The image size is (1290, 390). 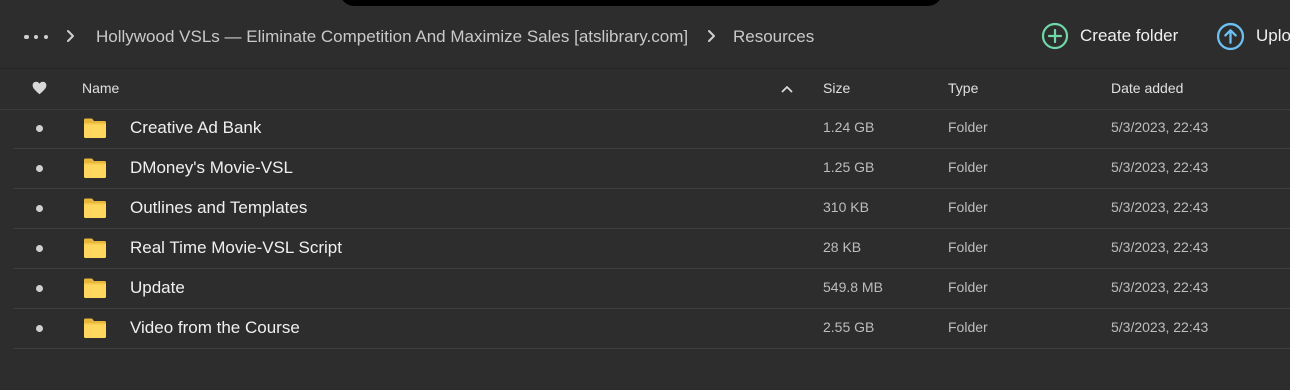 I want to click on heart-icon, so click(x=39, y=88).